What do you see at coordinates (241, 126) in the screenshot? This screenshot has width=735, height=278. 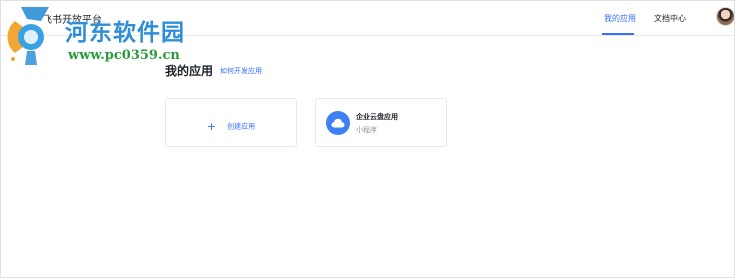 I see `create-app-label: 创建应用` at bounding box center [241, 126].